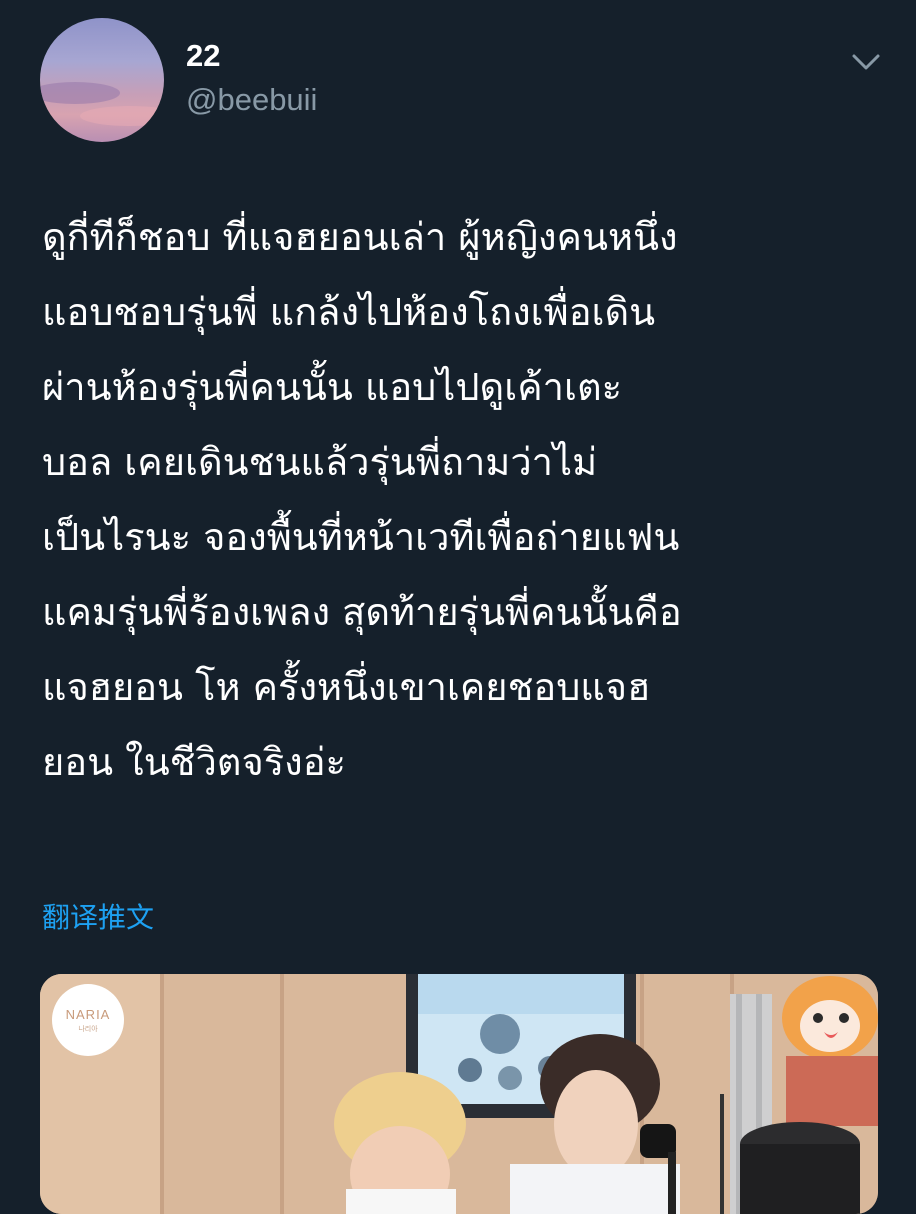  Describe the element at coordinates (866, 62) in the screenshot. I see `chevron-down-icon` at that location.